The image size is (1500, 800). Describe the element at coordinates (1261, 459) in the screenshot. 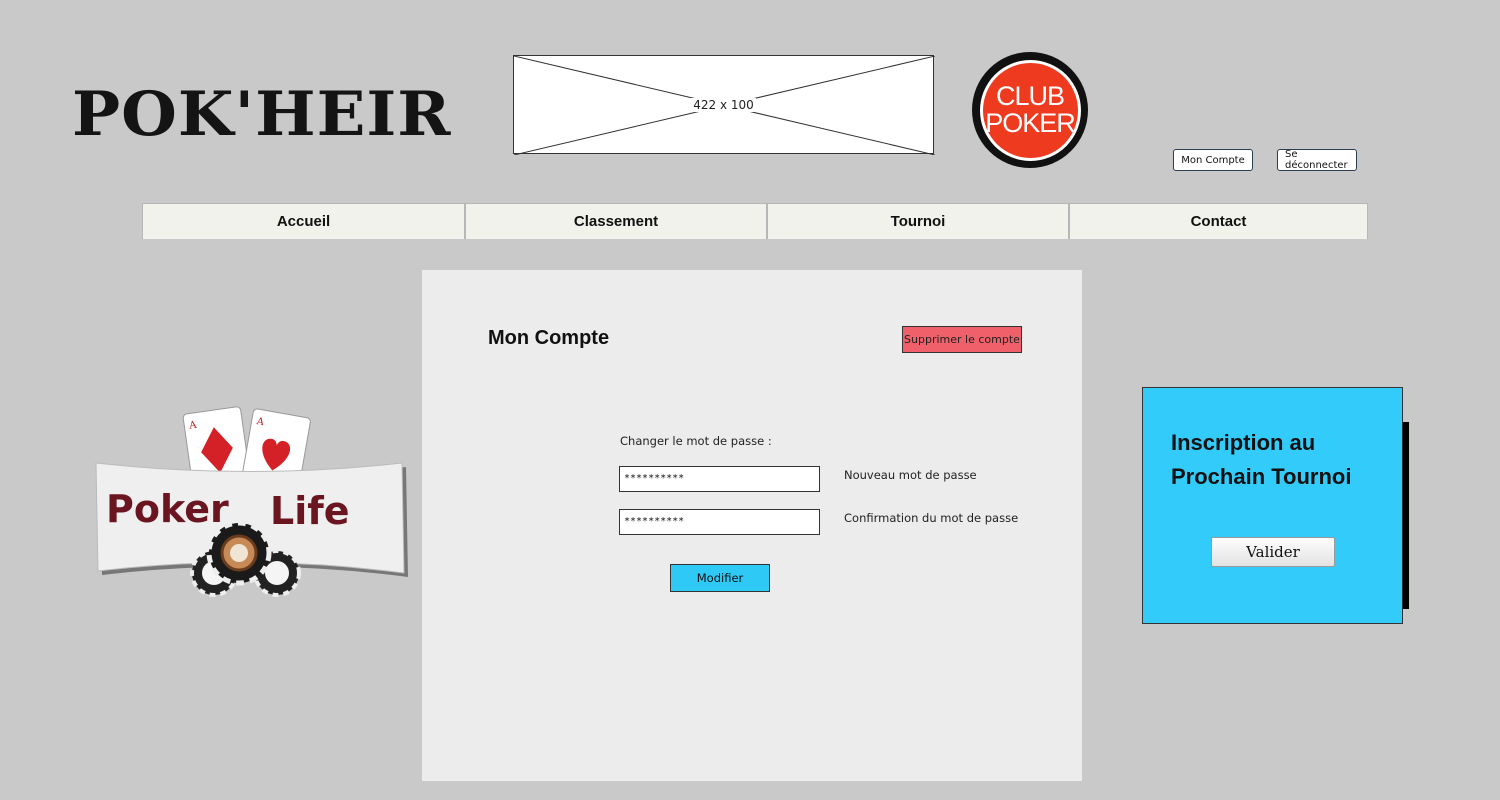

I see `tournament-card-title: Inscription au Prochain Tournoi` at that location.